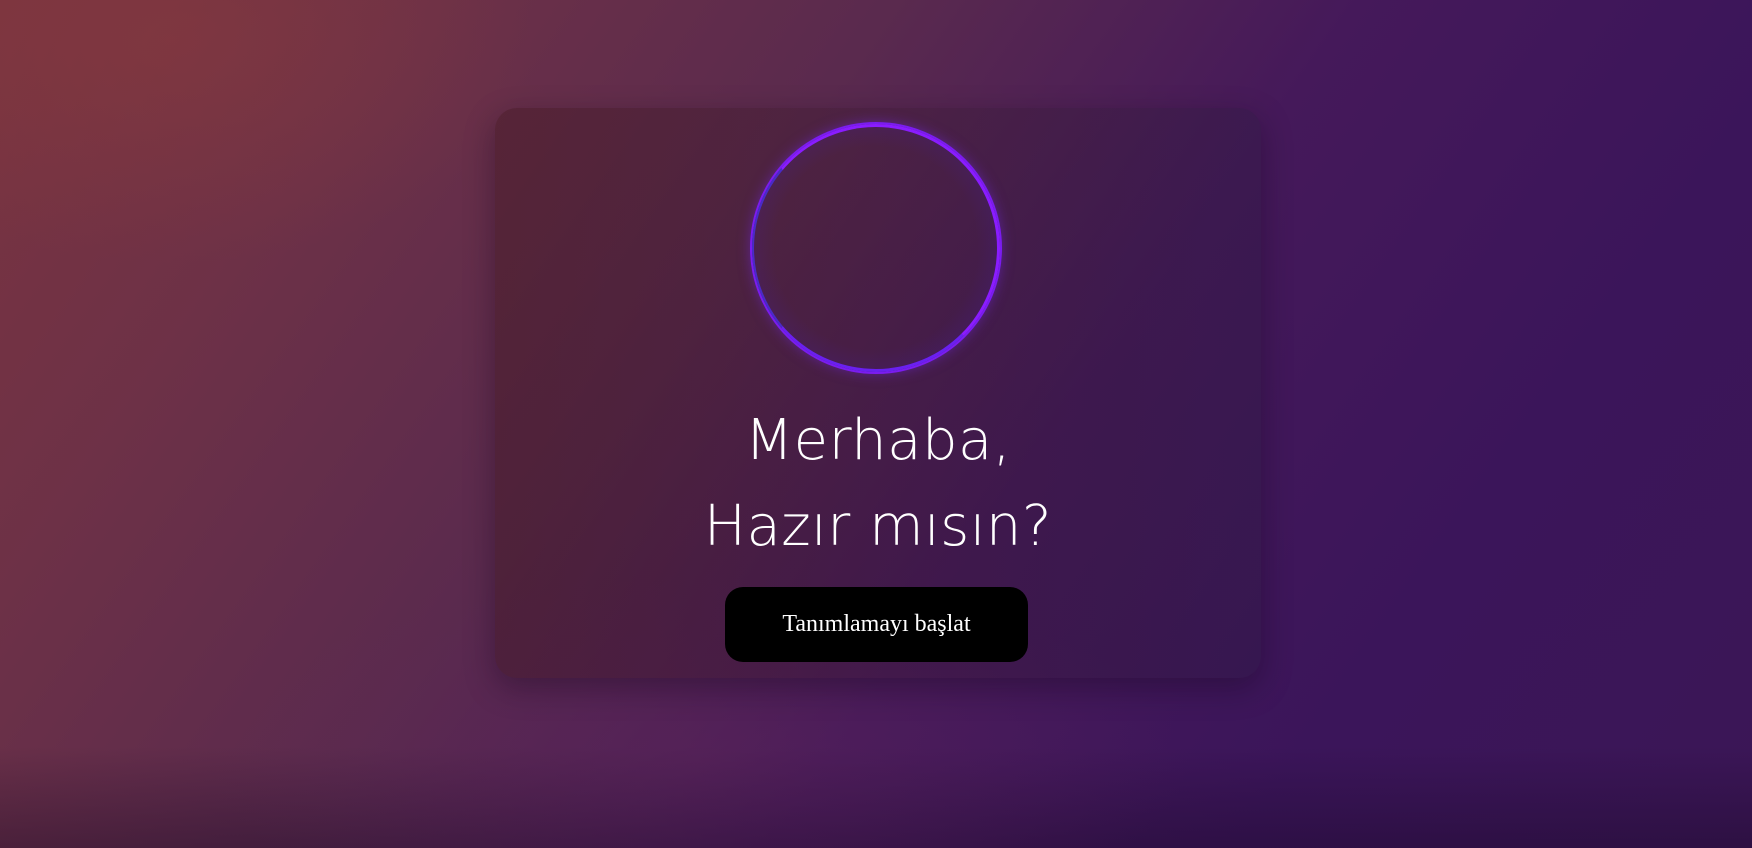  Describe the element at coordinates (878, 440) in the screenshot. I see `greeting-line-1: Merhaba,` at that location.